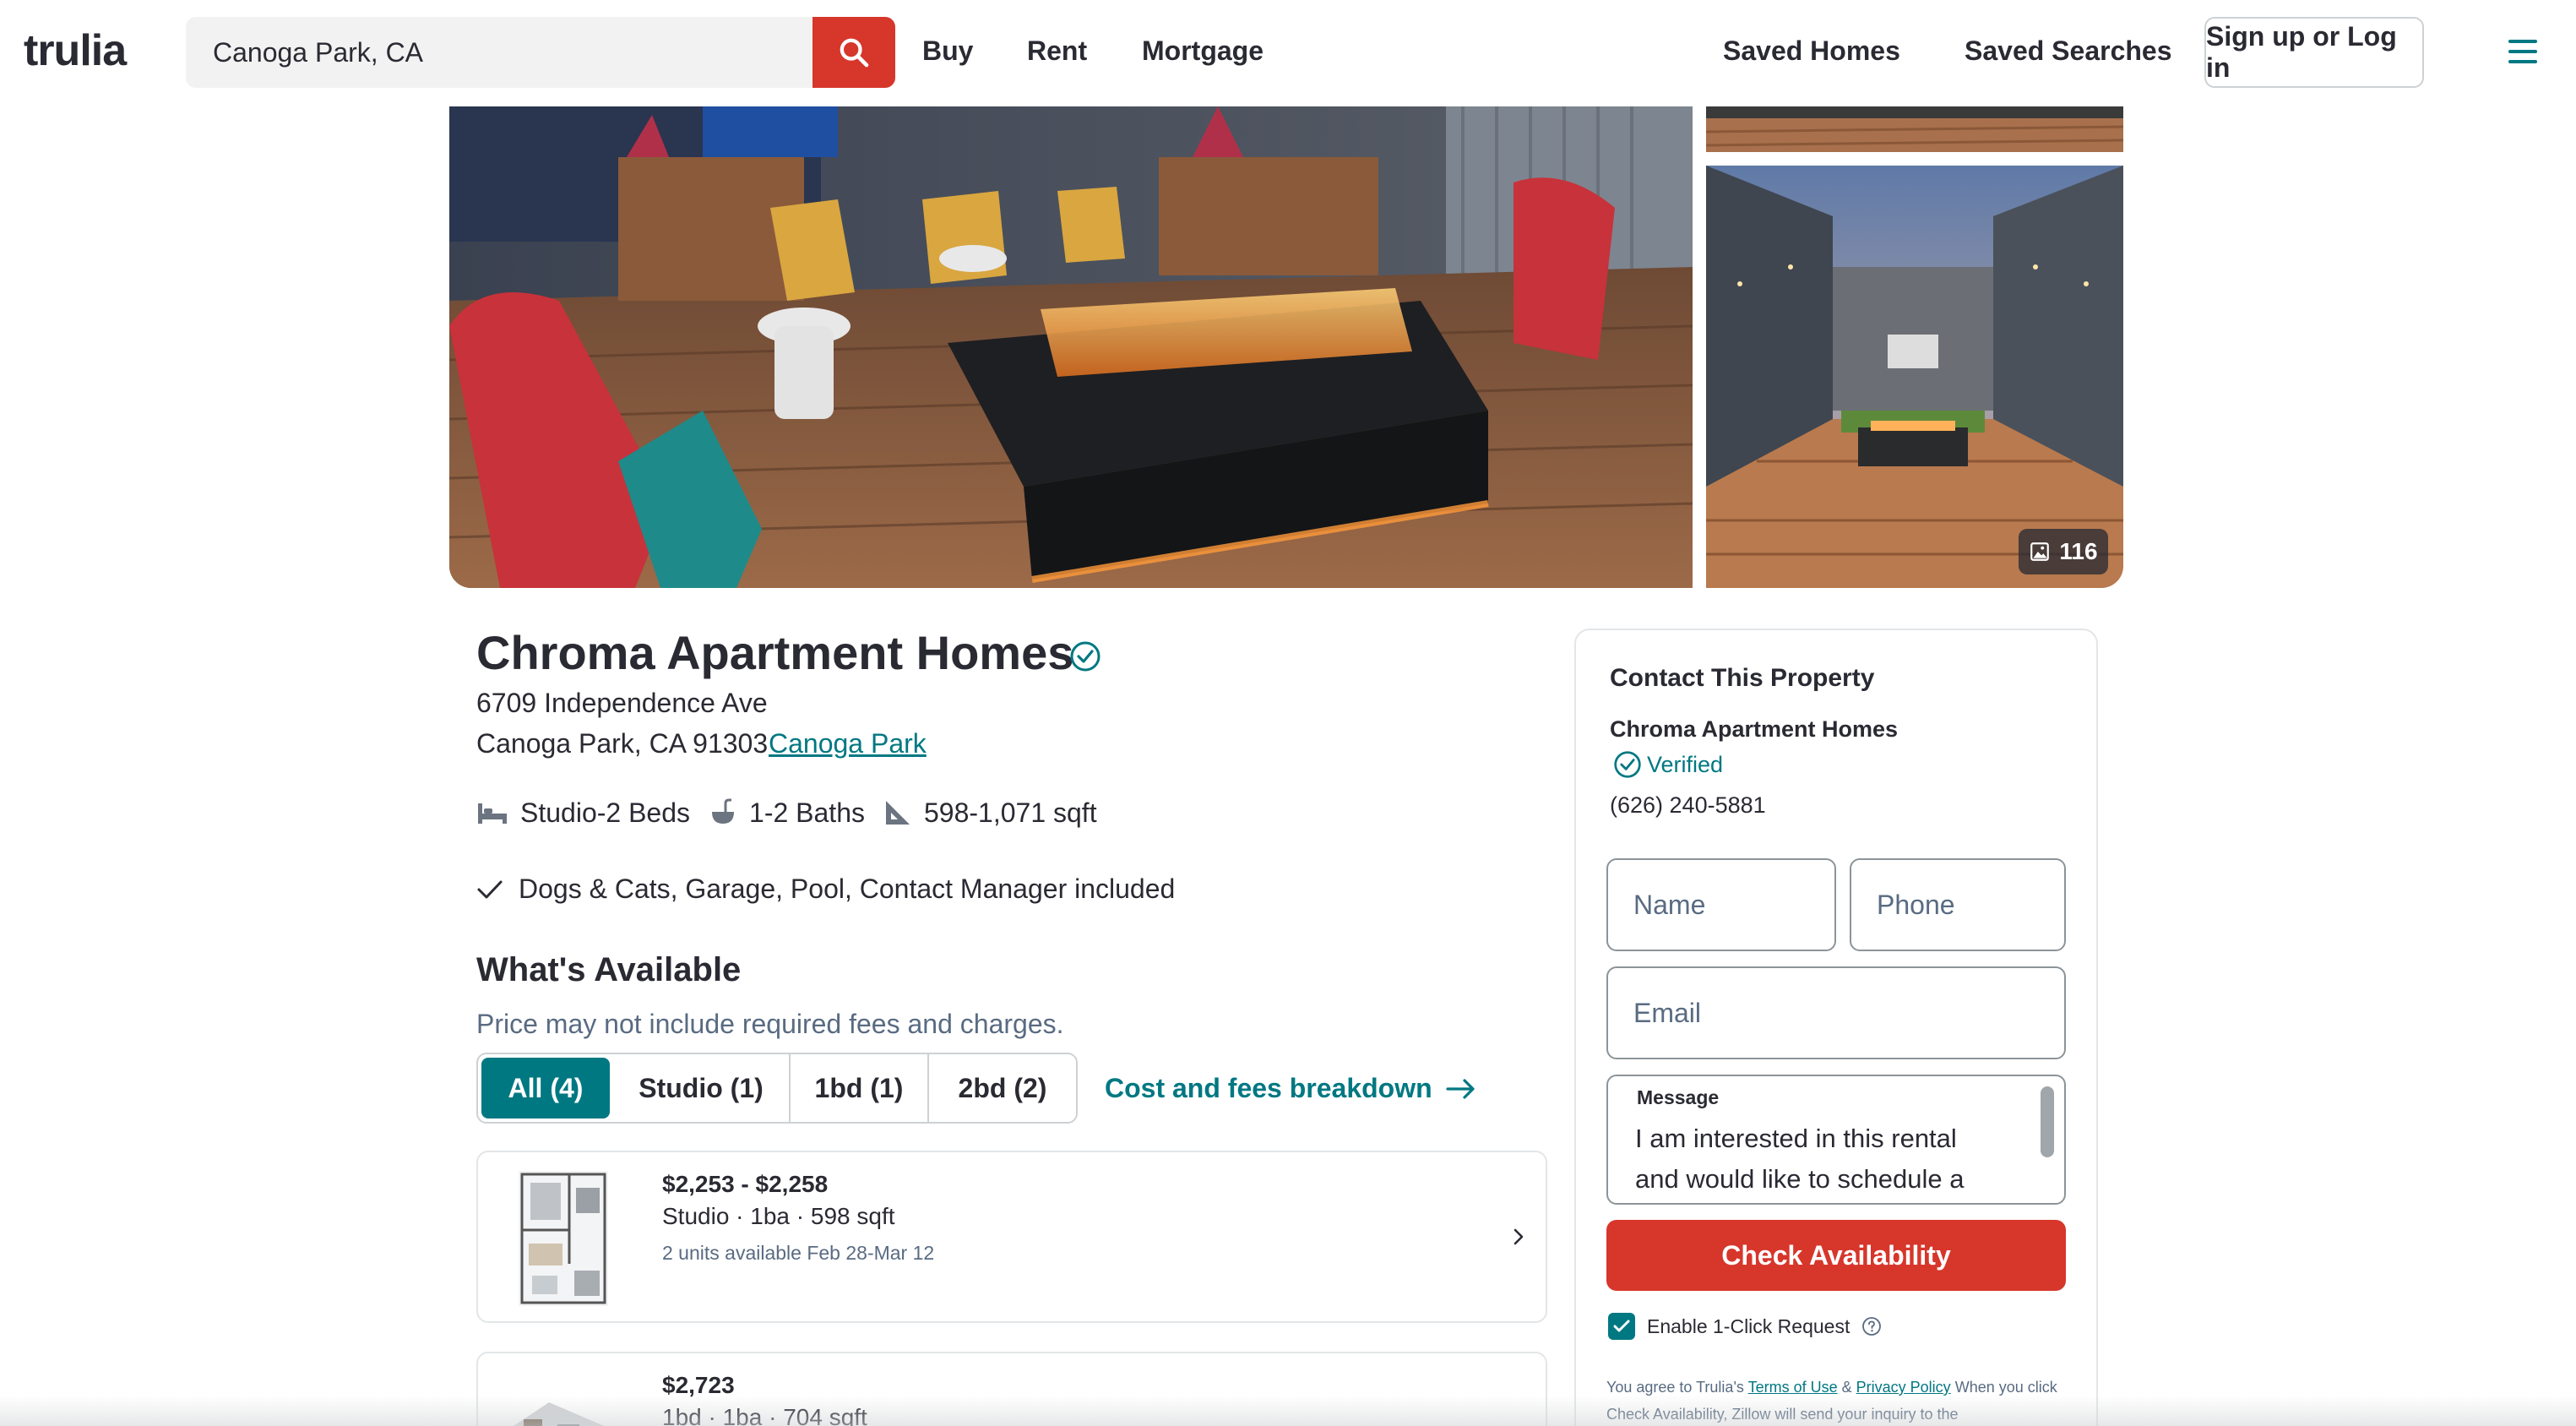 This screenshot has width=2576, height=1426. I want to click on phone-field, so click(1958, 904).